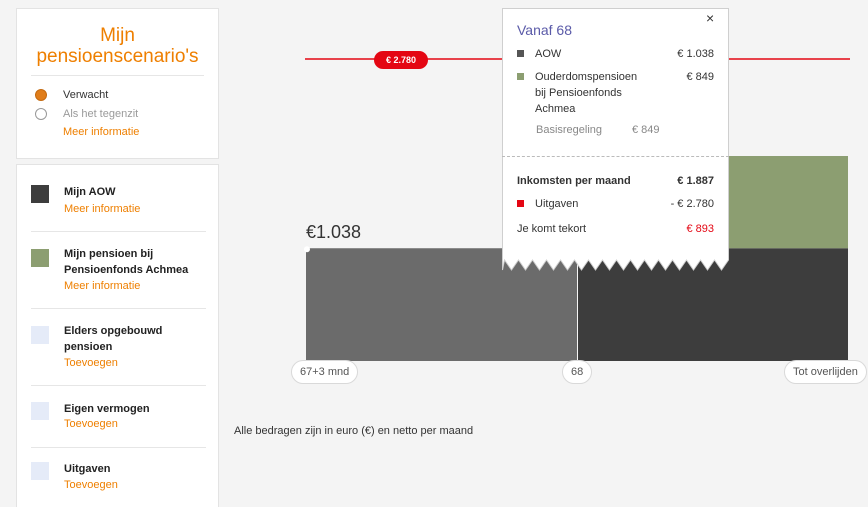 This screenshot has width=868, height=507. What do you see at coordinates (569, 130) in the screenshot?
I see `popup-sub-label: Basisregeling` at bounding box center [569, 130].